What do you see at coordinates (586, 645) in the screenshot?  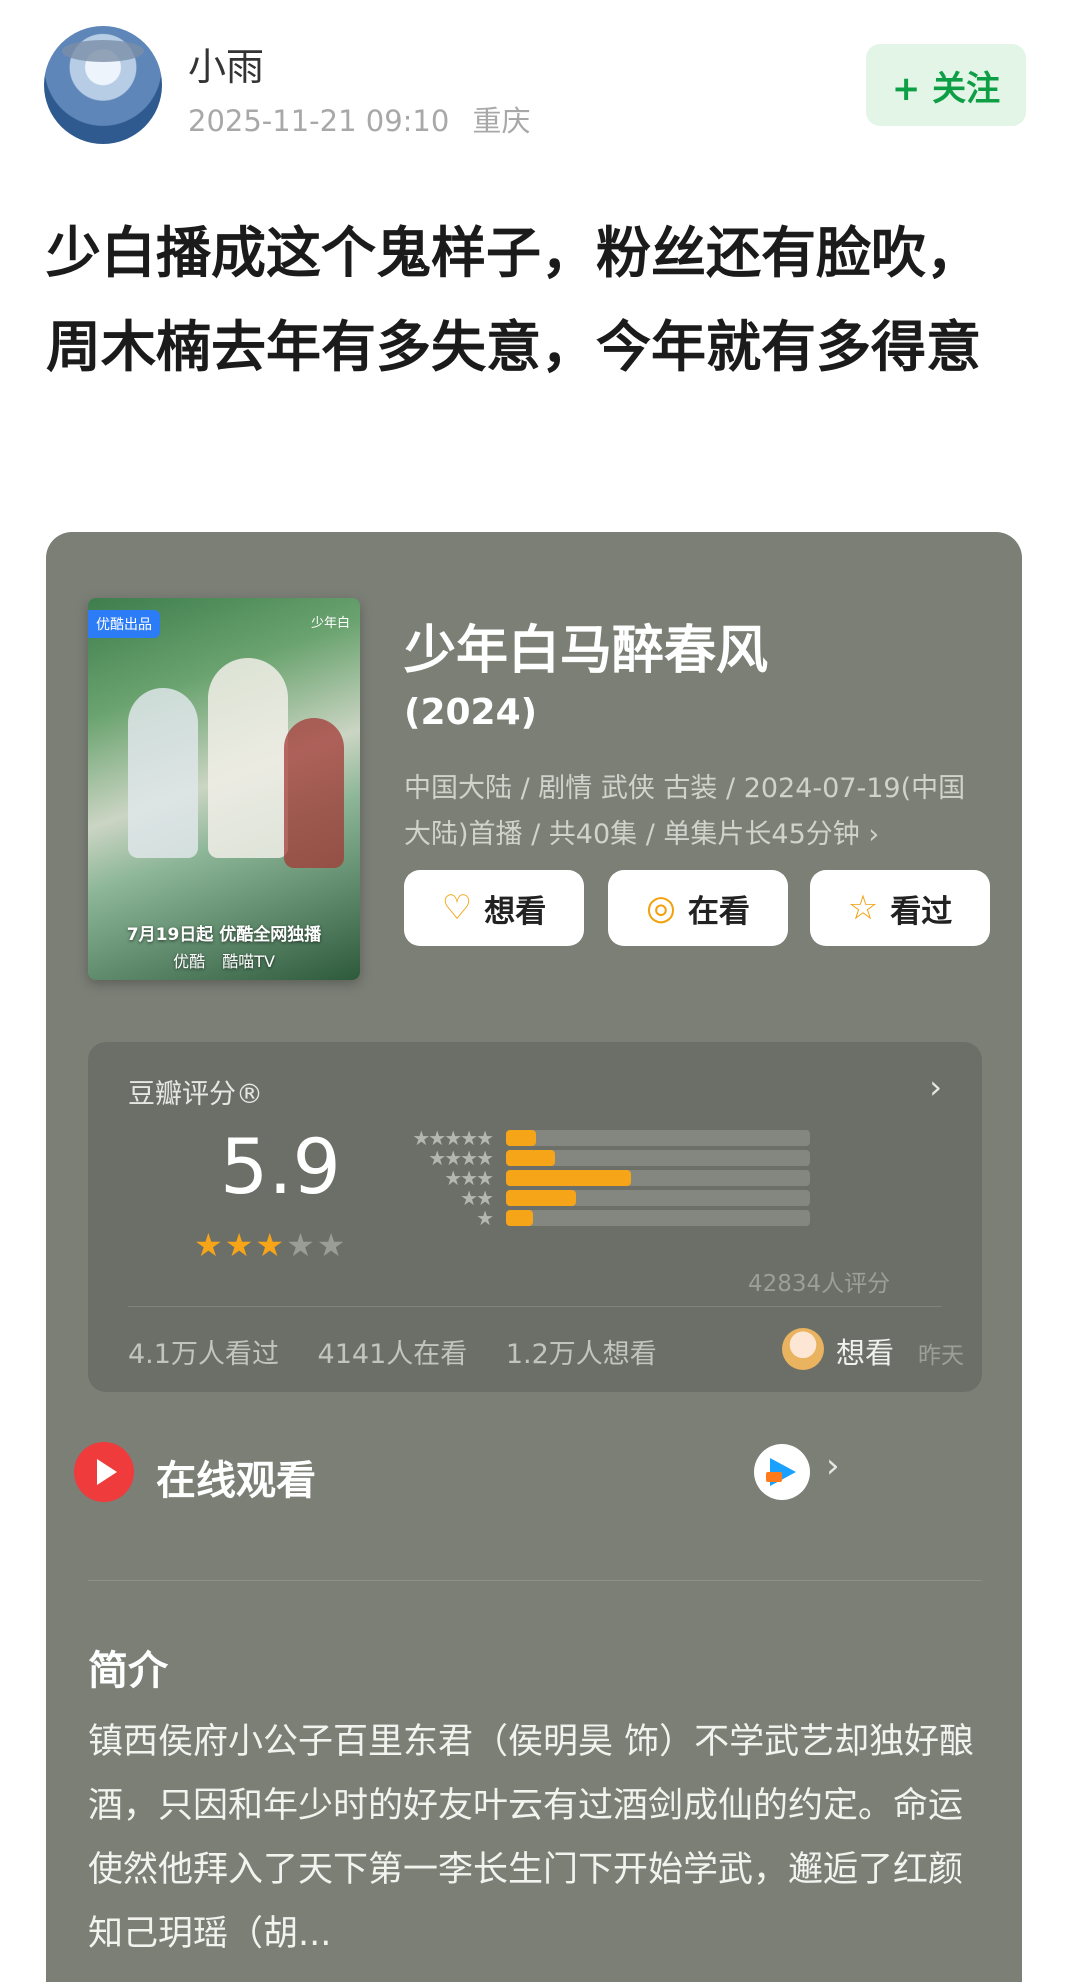 I see `movie-title: 少年白马醉春风` at bounding box center [586, 645].